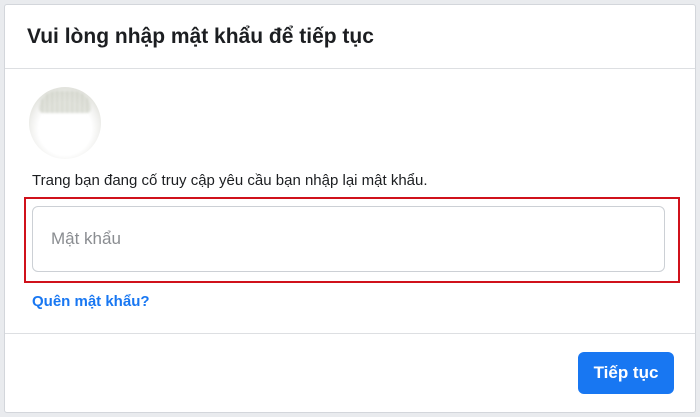  I want to click on avatar-image, so click(65, 102).